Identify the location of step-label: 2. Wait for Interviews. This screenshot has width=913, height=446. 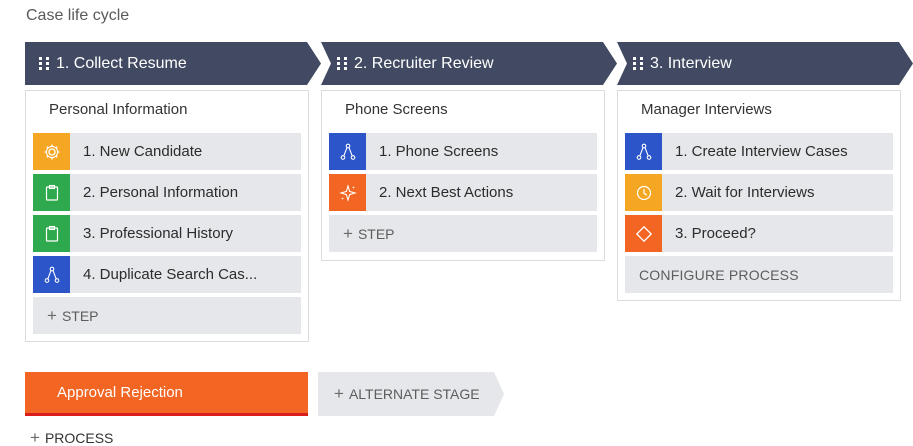
(745, 192).